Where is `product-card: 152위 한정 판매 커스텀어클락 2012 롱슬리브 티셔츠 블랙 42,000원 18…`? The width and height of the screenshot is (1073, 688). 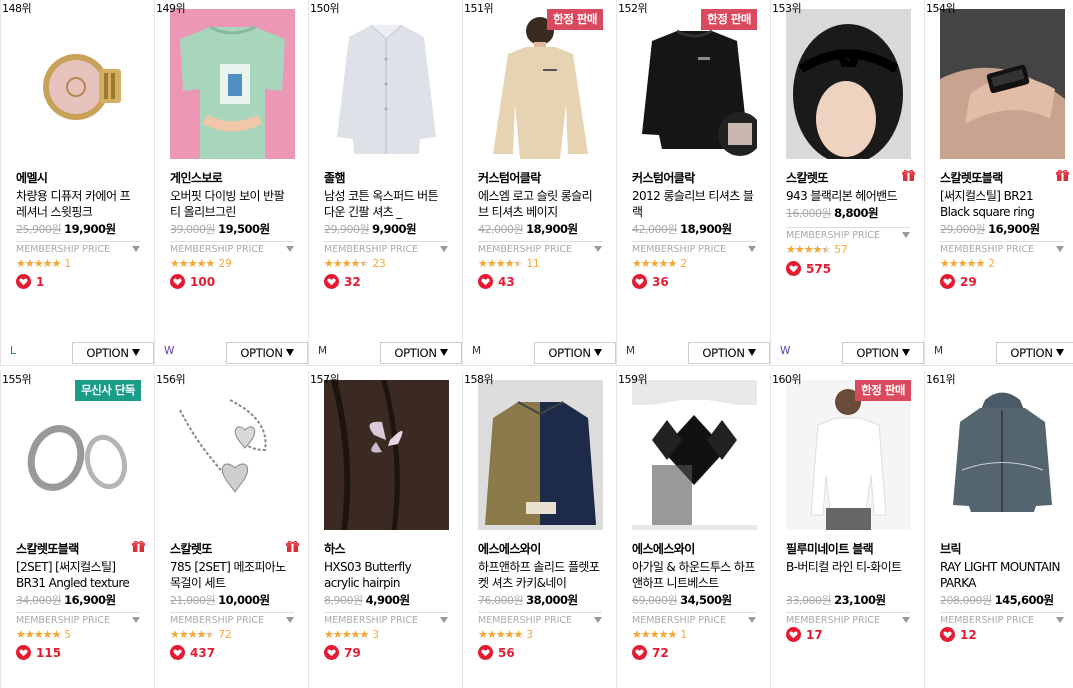 product-card: 152위 한정 판매 커스텀어클락 2012 롱슬리브 티셔츠 블랙 42,000원 18… is located at coordinates (693, 182).